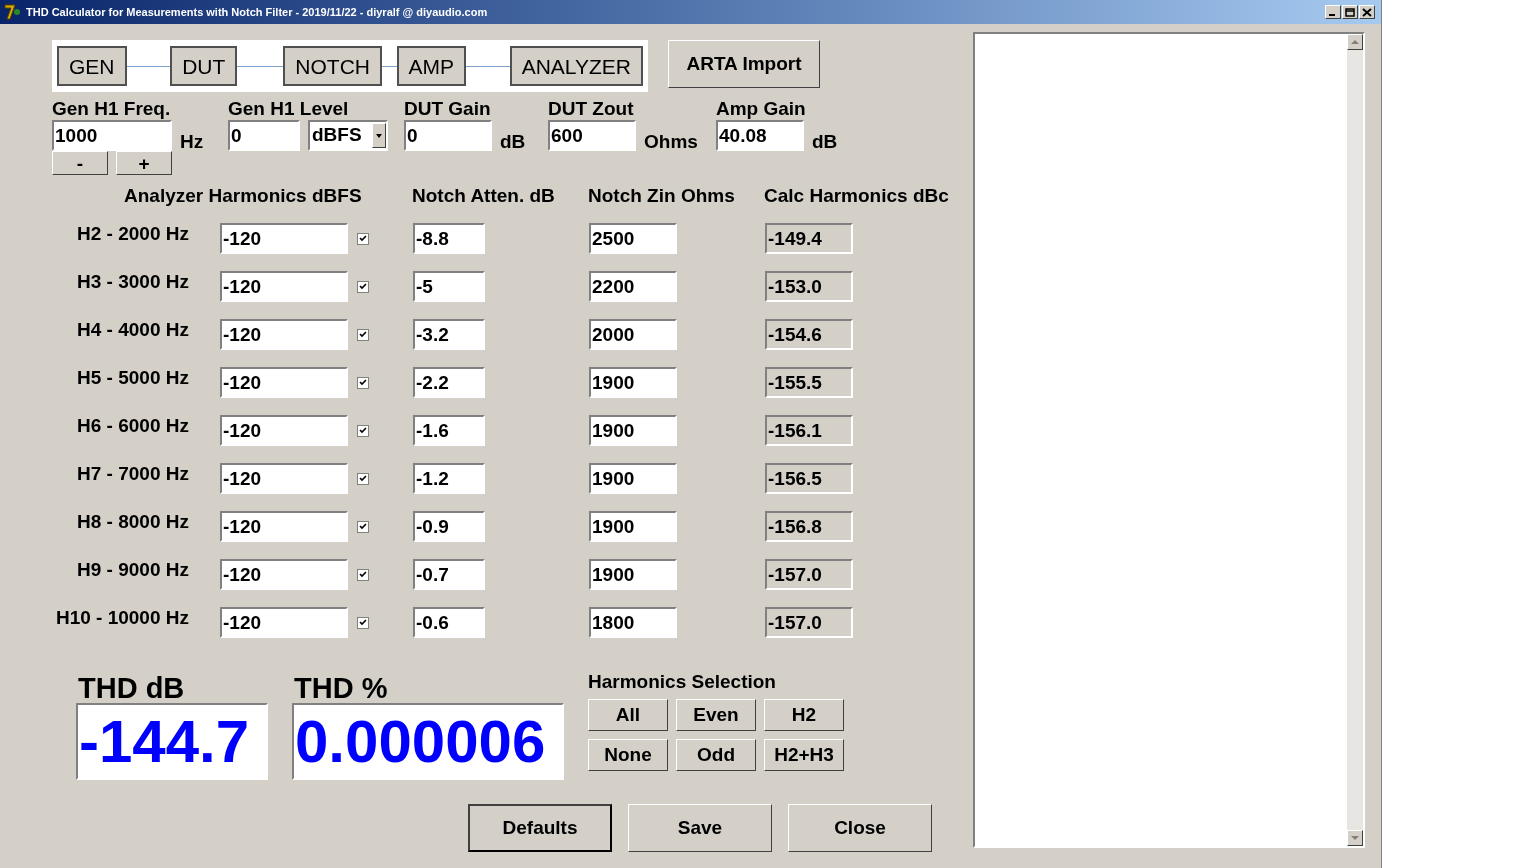 This screenshot has height=868, width=1536. What do you see at coordinates (1355, 838) in the screenshot?
I see `down-arrow-icon` at bounding box center [1355, 838].